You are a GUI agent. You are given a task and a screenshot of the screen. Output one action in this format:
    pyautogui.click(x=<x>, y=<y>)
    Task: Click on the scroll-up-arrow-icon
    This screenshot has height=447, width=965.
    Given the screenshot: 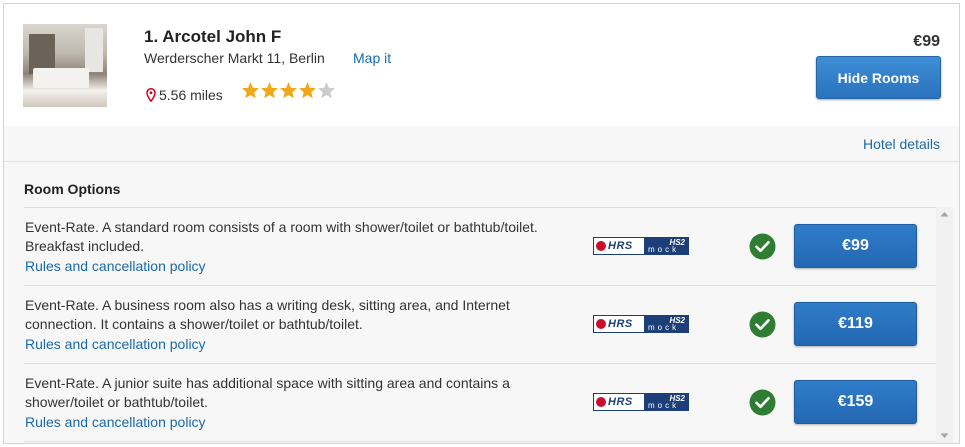 What is the action you would take?
    pyautogui.click(x=944, y=214)
    